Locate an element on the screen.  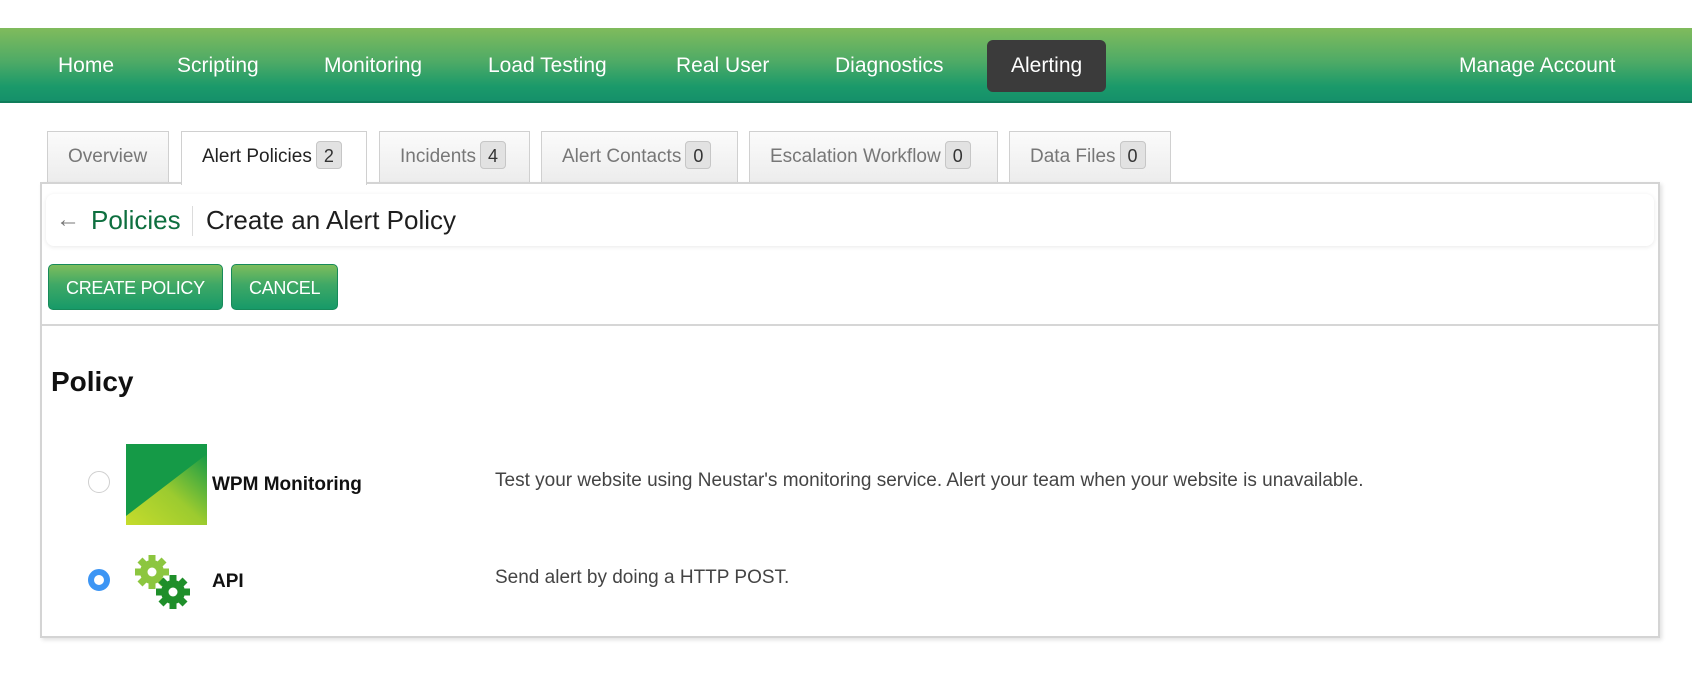
cancel-button: CANCEL is located at coordinates (285, 287).